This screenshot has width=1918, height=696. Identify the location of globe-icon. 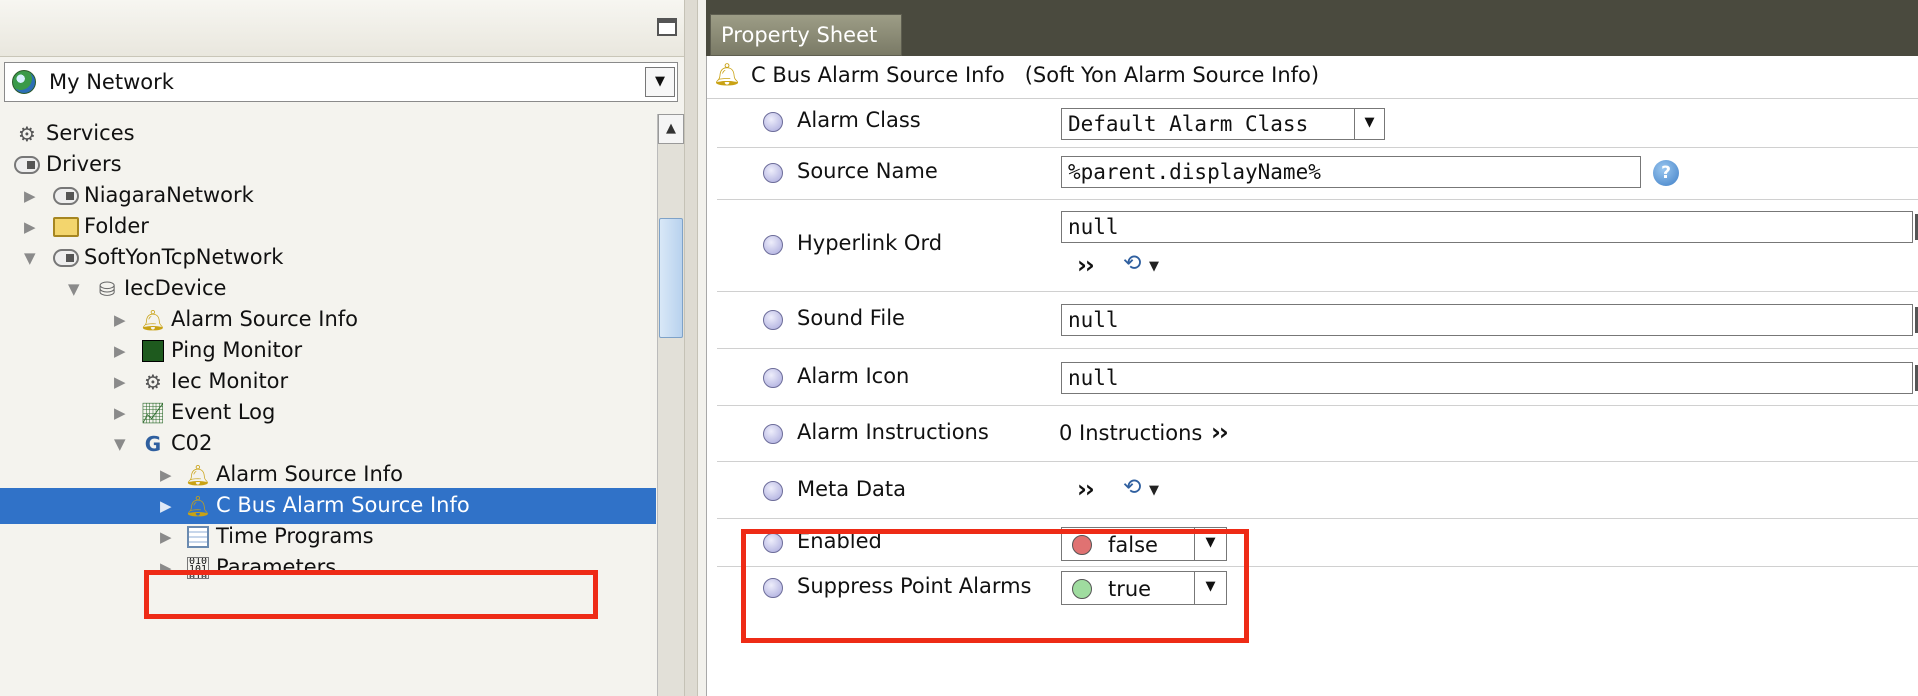
(24, 82).